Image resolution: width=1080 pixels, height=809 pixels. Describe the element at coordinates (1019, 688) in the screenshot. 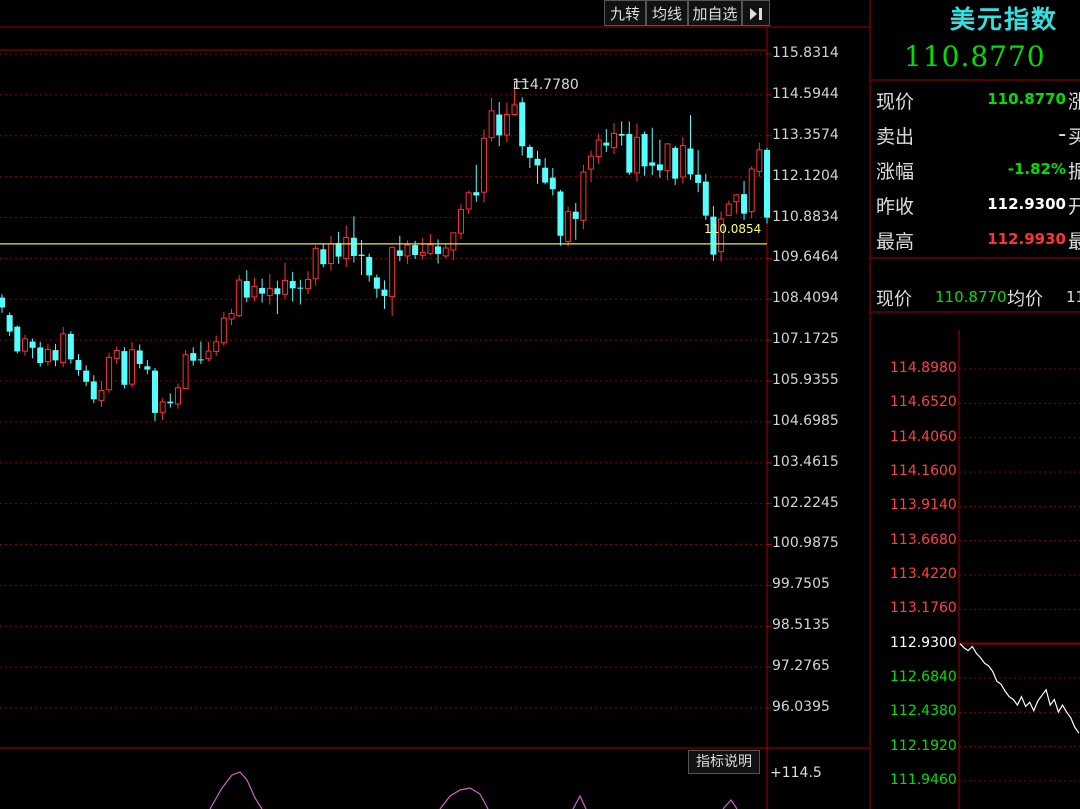

I see `intraday-price-line` at that location.